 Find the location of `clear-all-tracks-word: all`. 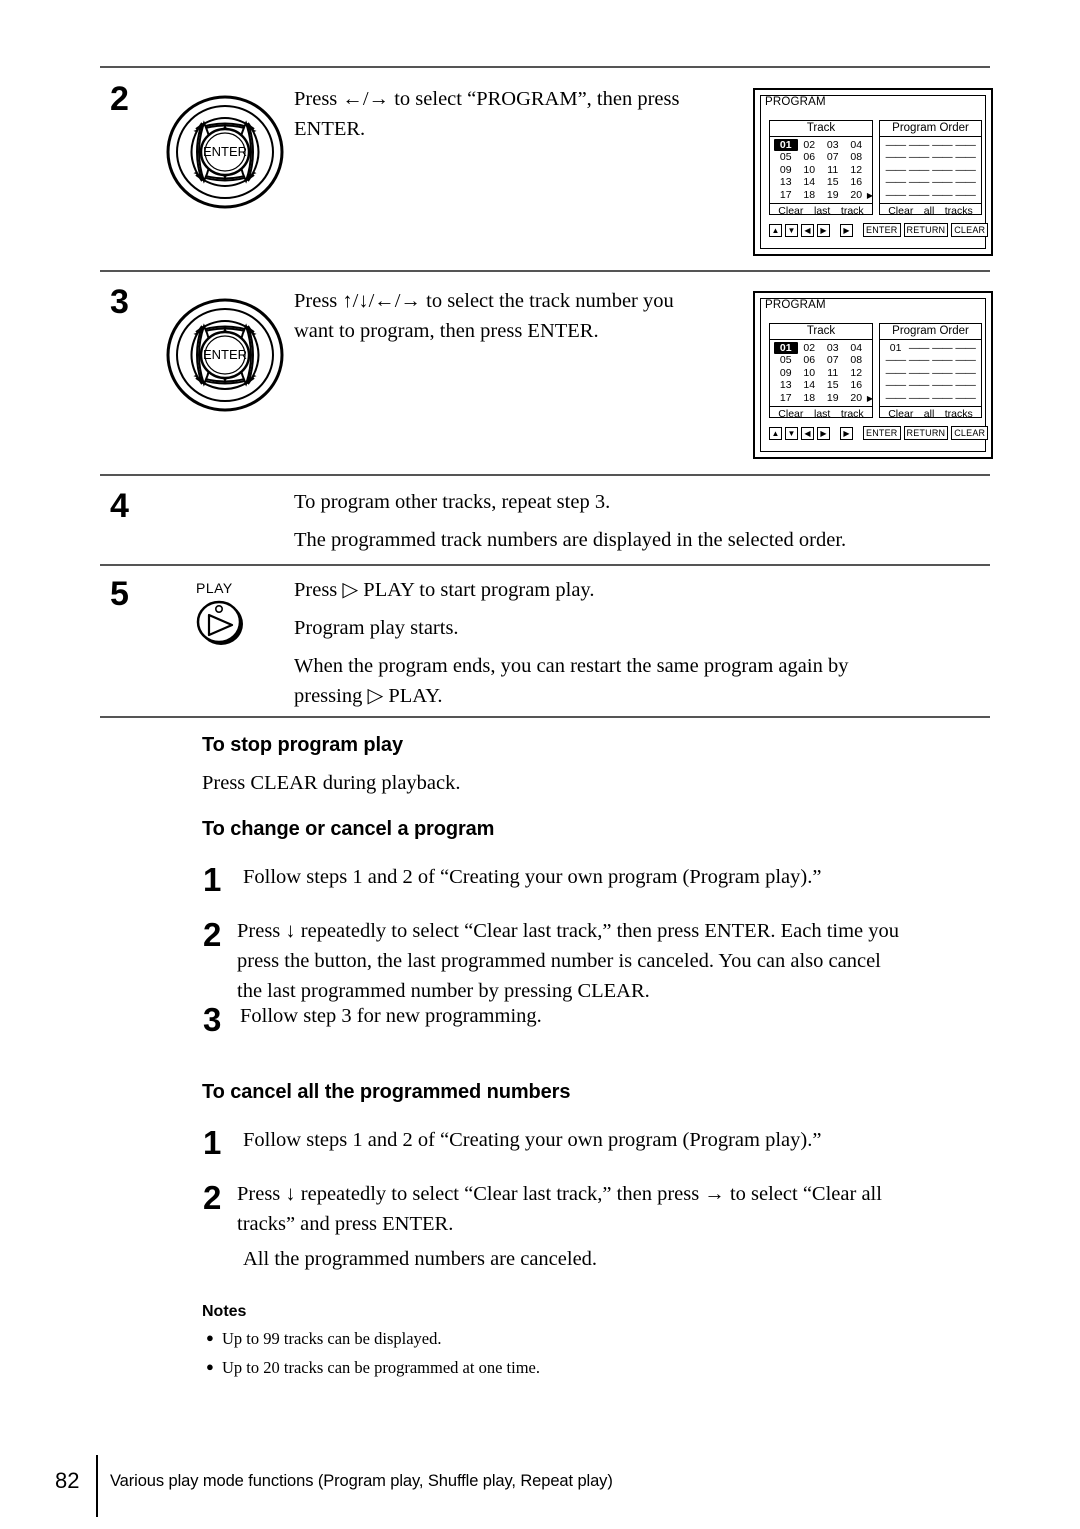

clear-all-tracks-word: all is located at coordinates (929, 413).